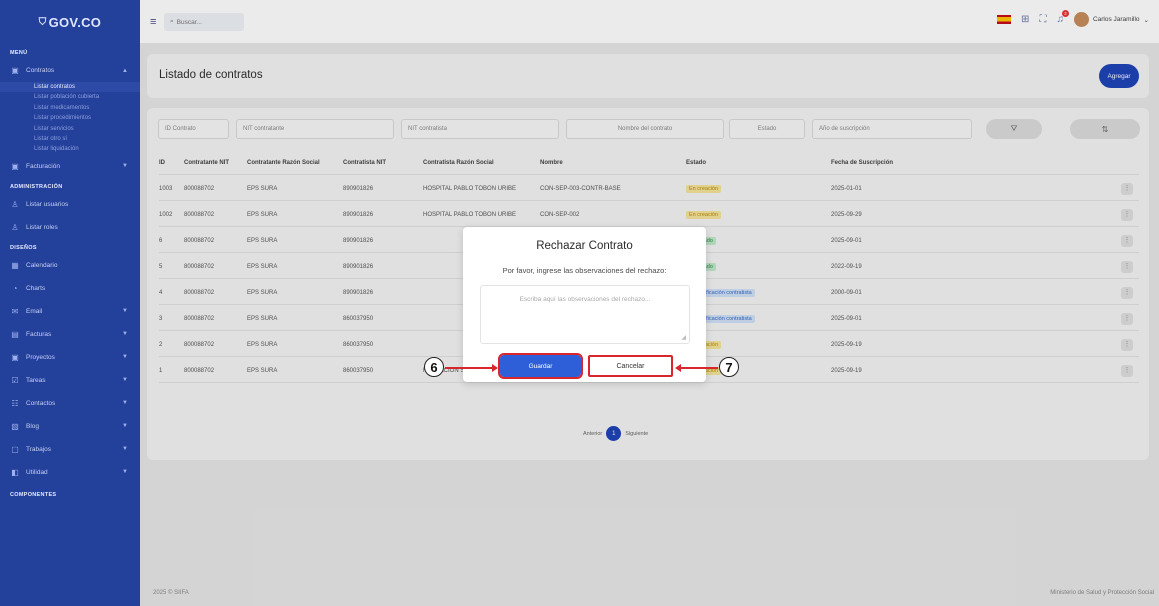  What do you see at coordinates (70, 311) in the screenshot?
I see `sidebar-item-email: ✉ Email ▼` at bounding box center [70, 311].